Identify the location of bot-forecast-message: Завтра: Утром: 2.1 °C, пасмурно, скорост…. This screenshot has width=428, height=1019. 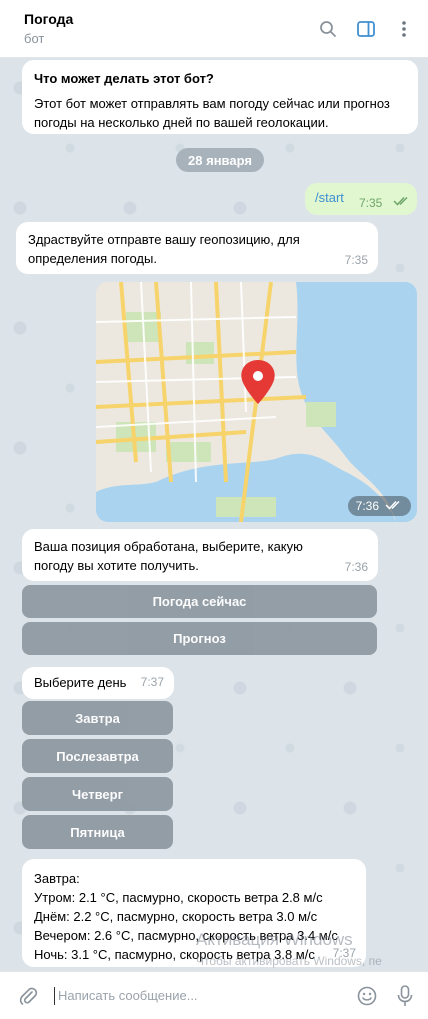
(194, 913).